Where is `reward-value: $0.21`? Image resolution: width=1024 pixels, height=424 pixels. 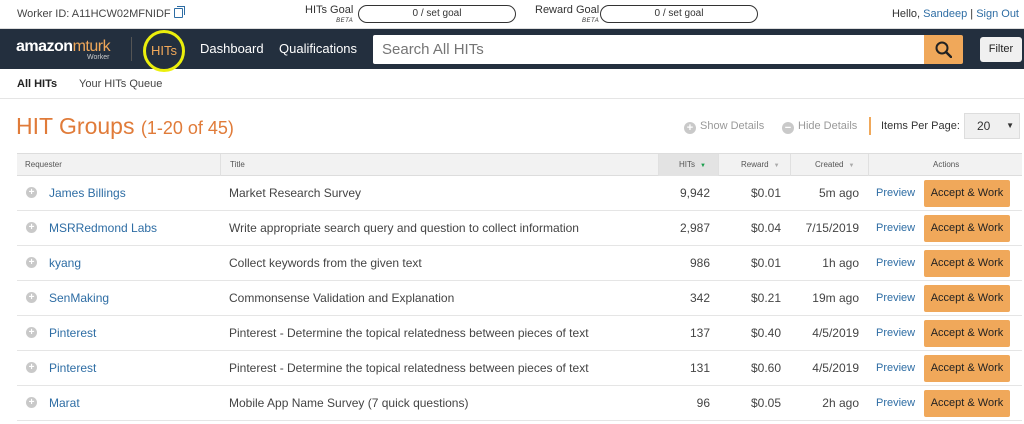
reward-value: $0.21 is located at coordinates (765, 298).